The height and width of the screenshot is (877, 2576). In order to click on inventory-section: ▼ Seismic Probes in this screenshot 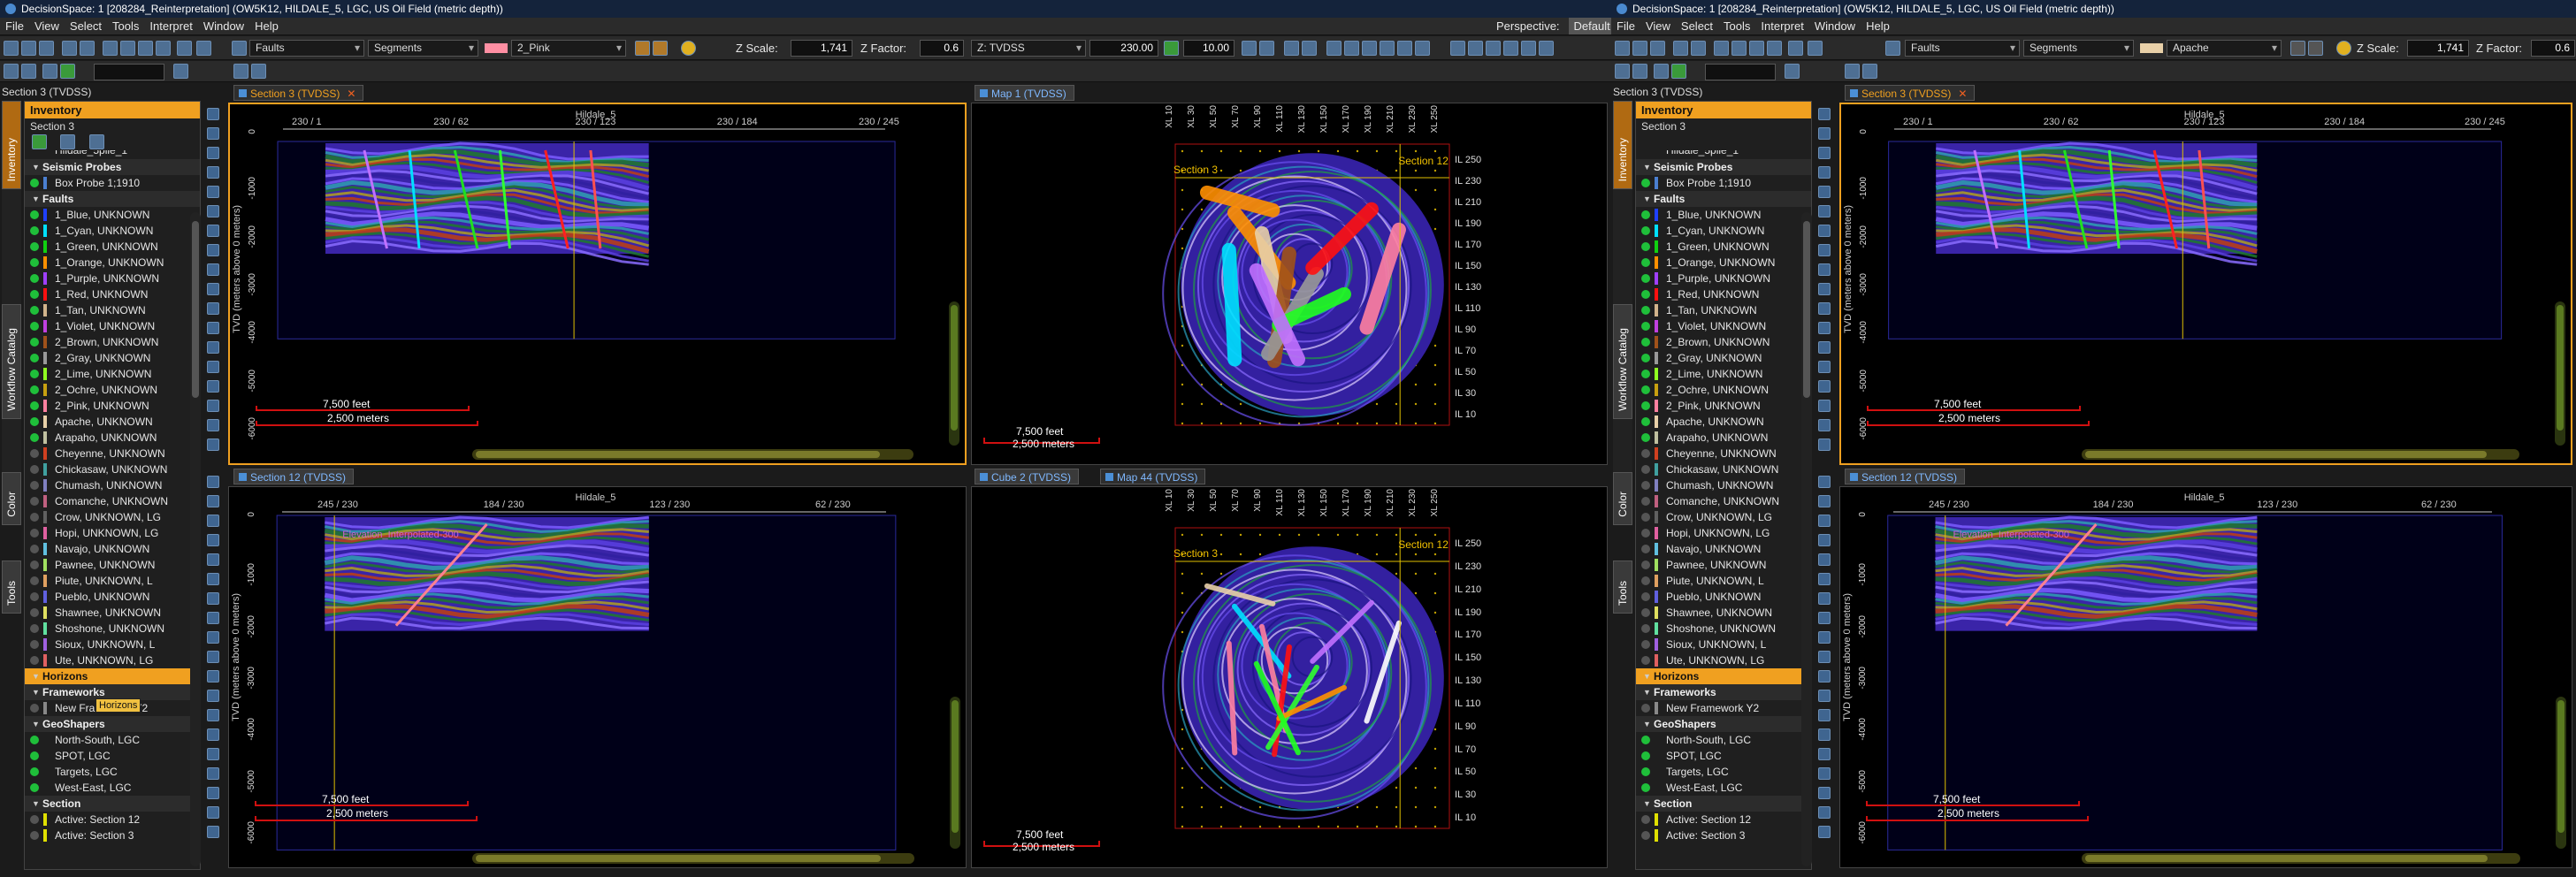, I will do `click(1724, 167)`.